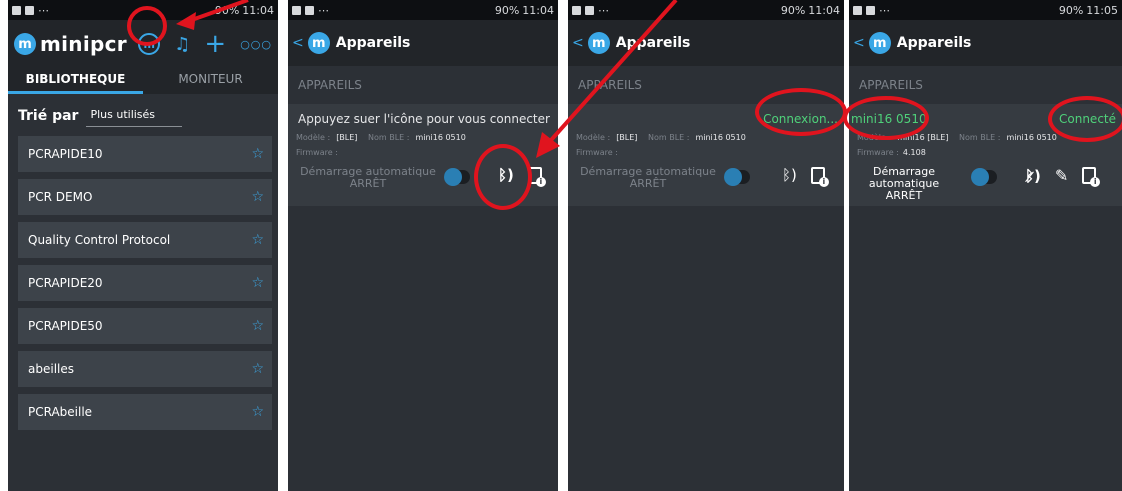 The width and height of the screenshot is (1122, 491). I want to click on annotation-arrows, so click(427, 79).